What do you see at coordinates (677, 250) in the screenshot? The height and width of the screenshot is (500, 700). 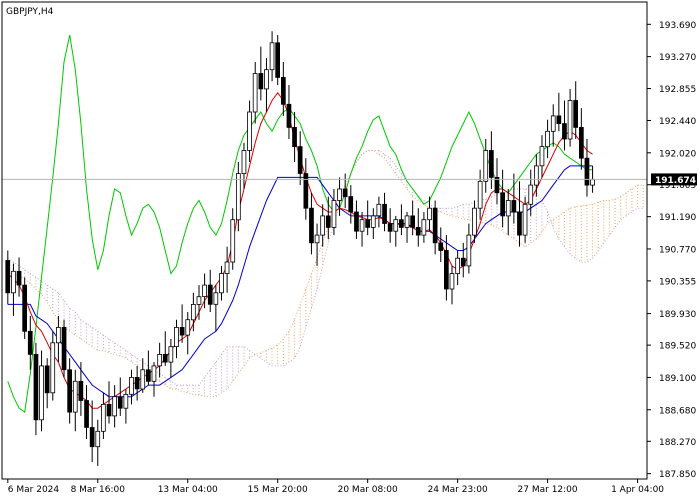 I see `y-tick-label: 190.770` at bounding box center [677, 250].